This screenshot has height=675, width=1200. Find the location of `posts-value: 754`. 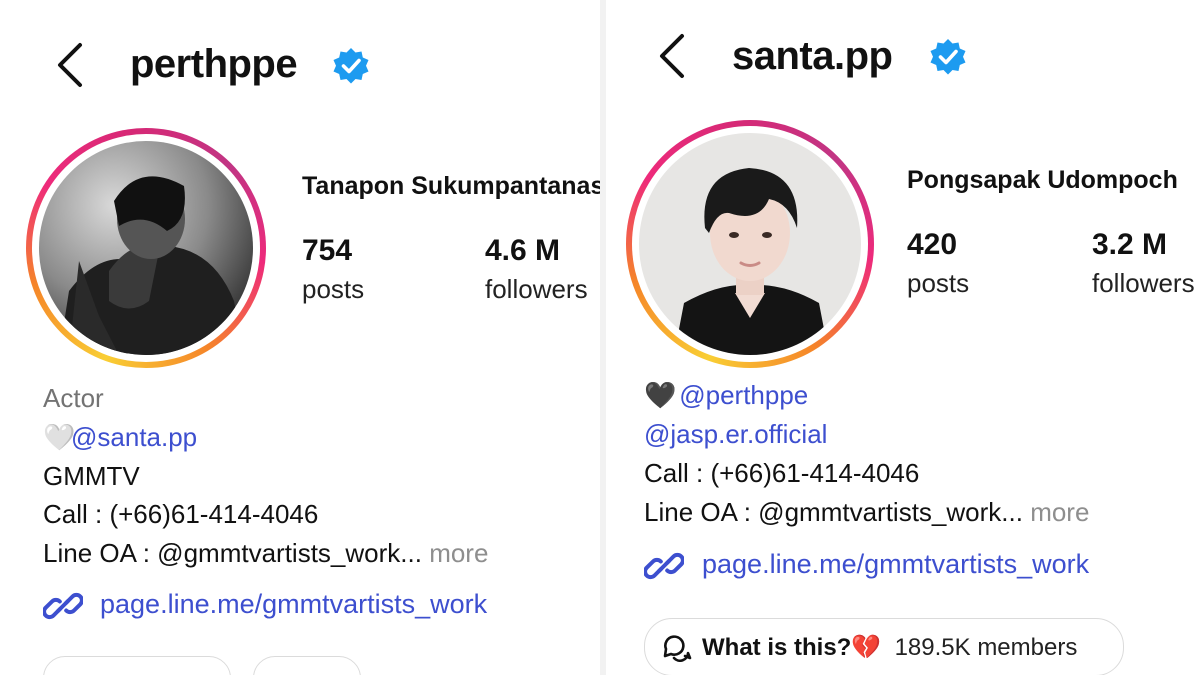

posts-value: 754 is located at coordinates (327, 250).